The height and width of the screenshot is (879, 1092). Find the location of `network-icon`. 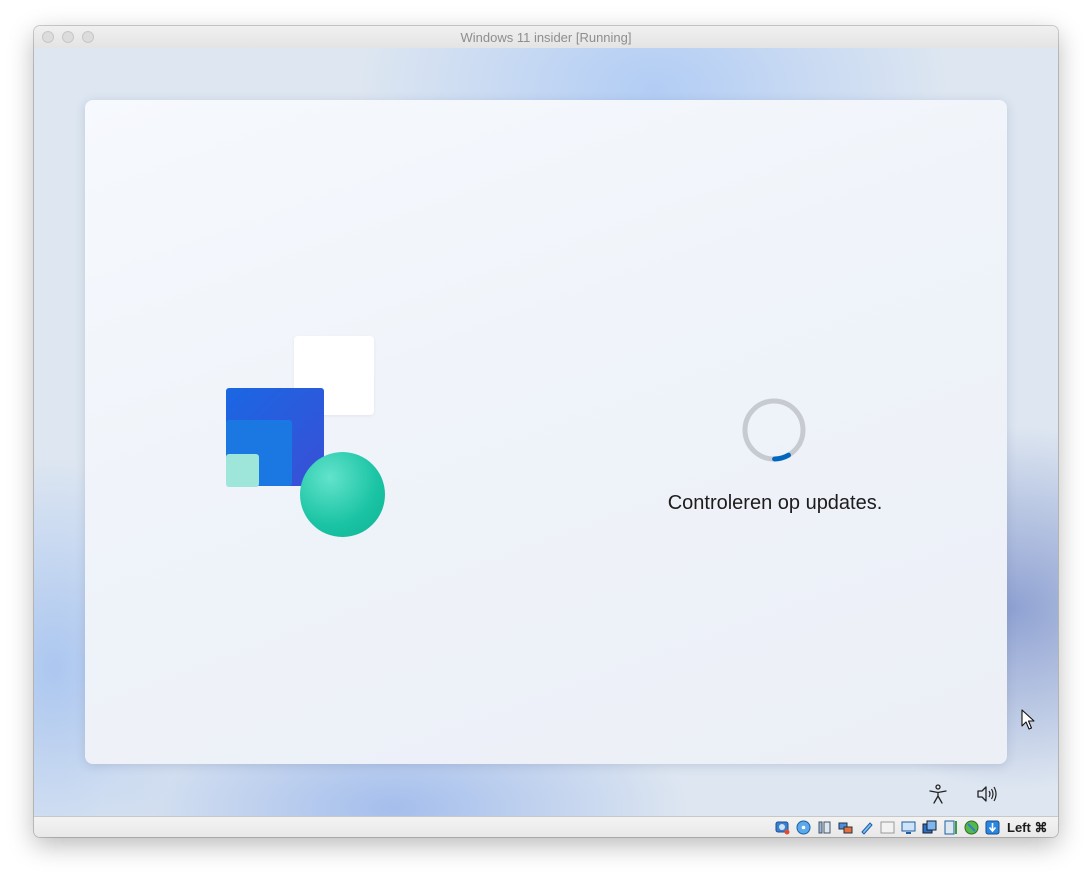

network-icon is located at coordinates (845, 827).